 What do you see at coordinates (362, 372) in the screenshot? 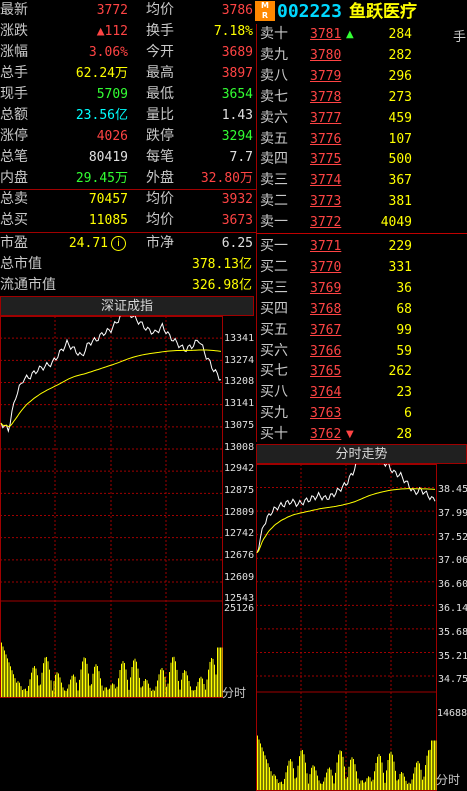
I see `bid-row: 买七 3765 262` at bounding box center [362, 372].